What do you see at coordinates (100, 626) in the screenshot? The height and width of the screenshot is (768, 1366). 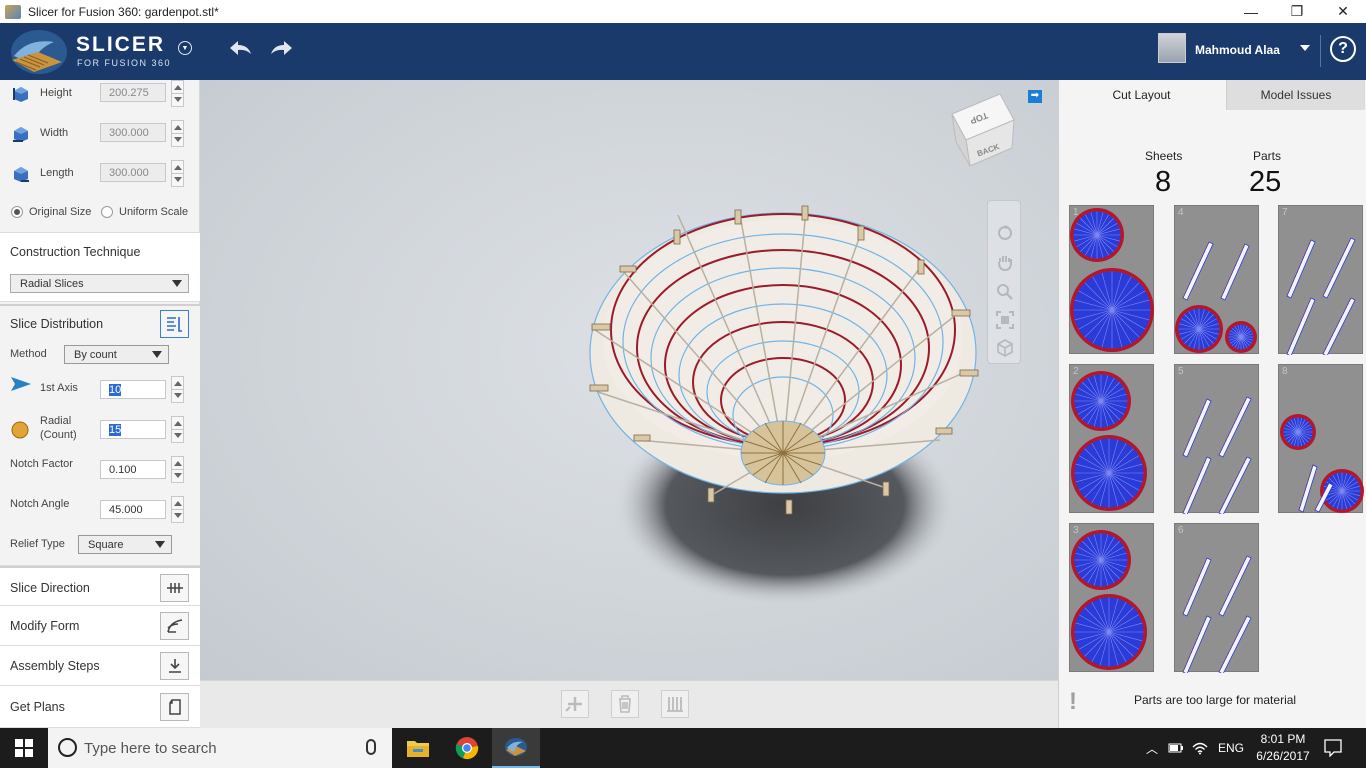 I see `modify-form-section: Modify Form` at bounding box center [100, 626].